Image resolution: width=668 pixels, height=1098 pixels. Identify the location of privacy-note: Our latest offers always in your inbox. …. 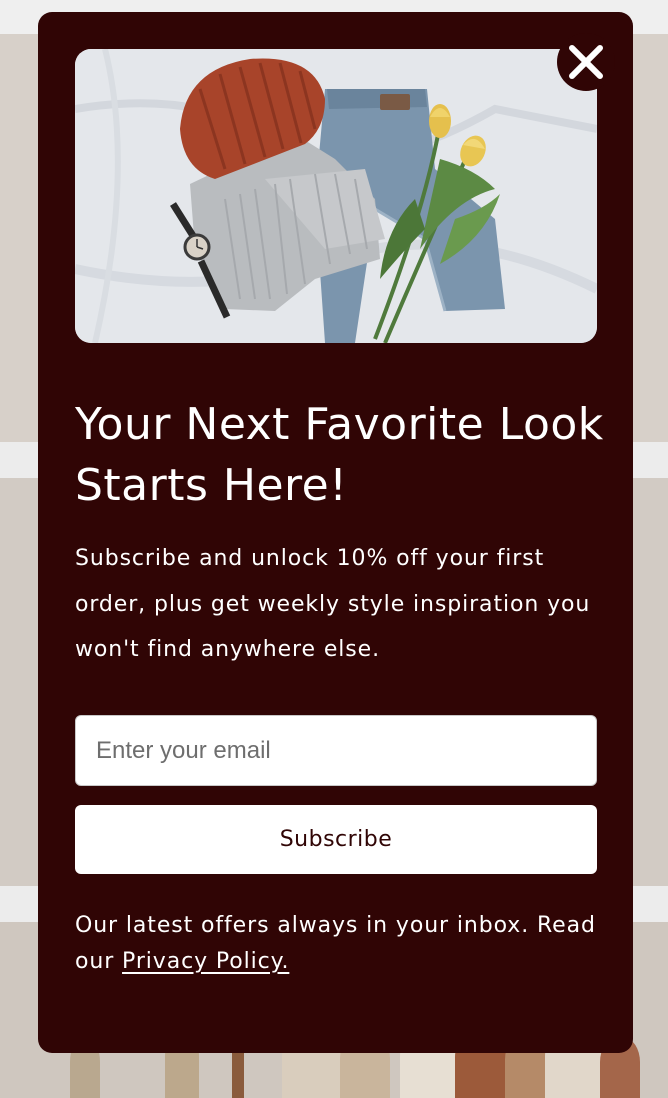
(340, 944).